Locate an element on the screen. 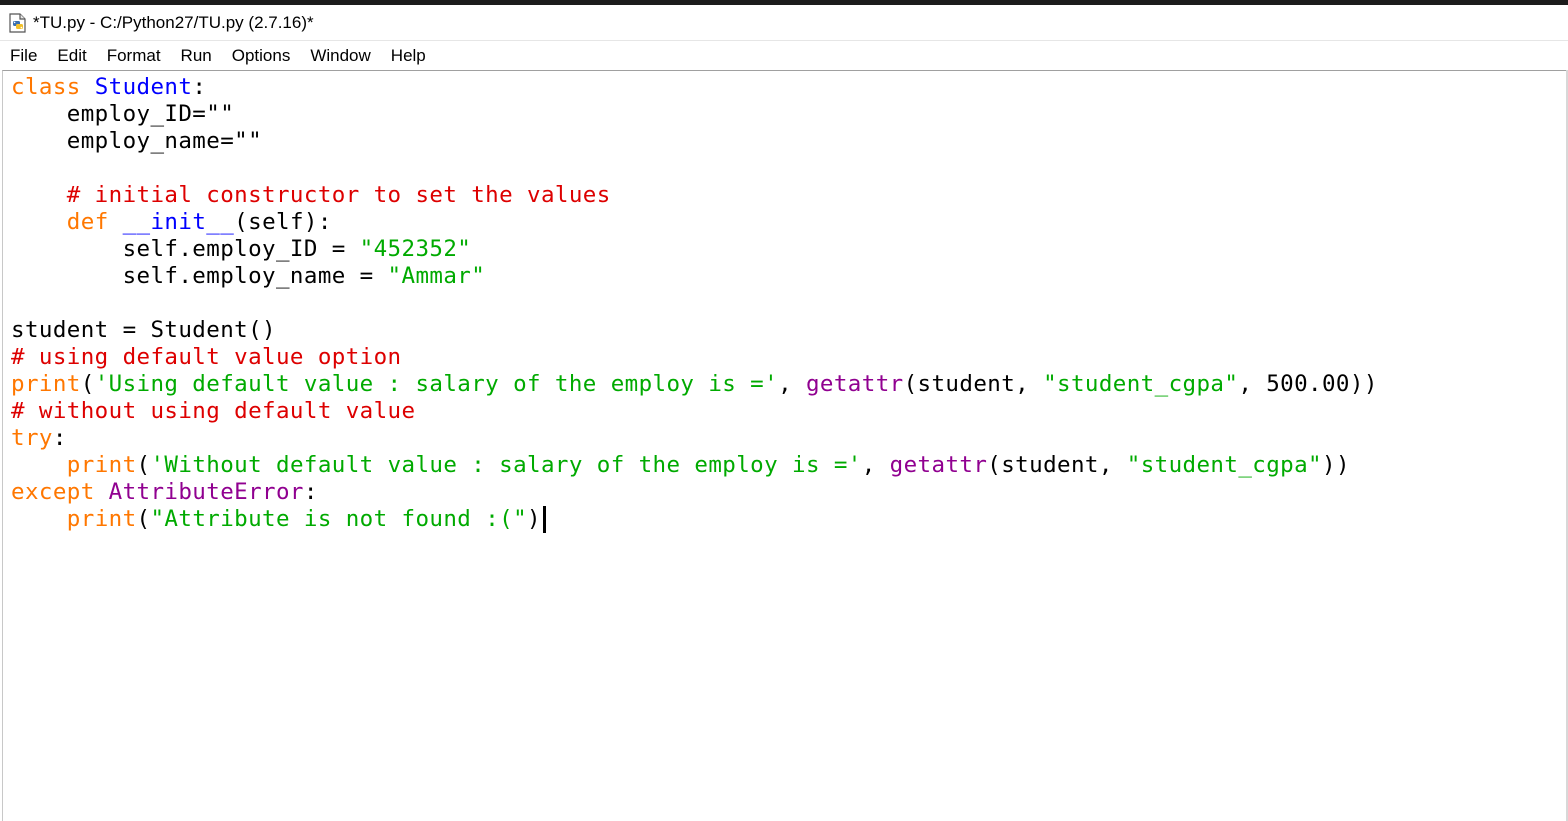 The image size is (1568, 821). code-line: # initial constructor to set the values is located at coordinates (311, 195).